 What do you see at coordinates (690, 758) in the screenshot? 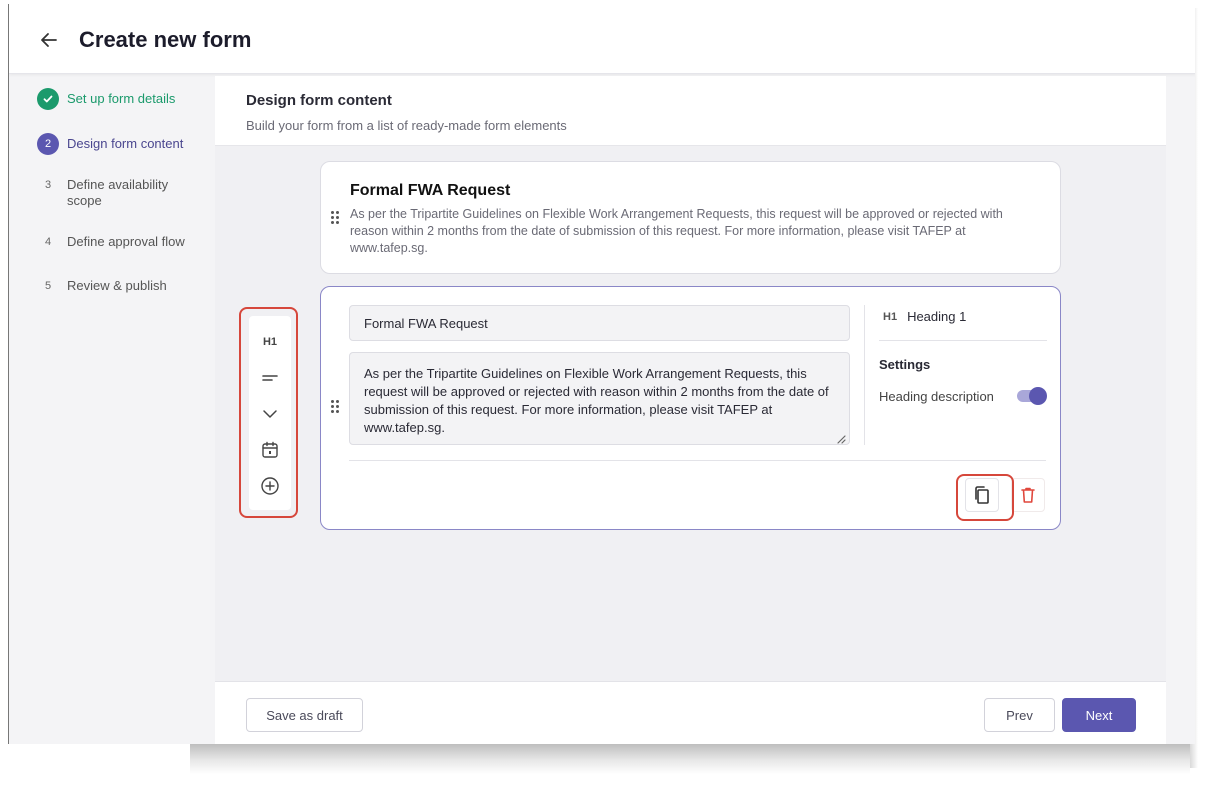
I see `window-shadow` at bounding box center [690, 758].